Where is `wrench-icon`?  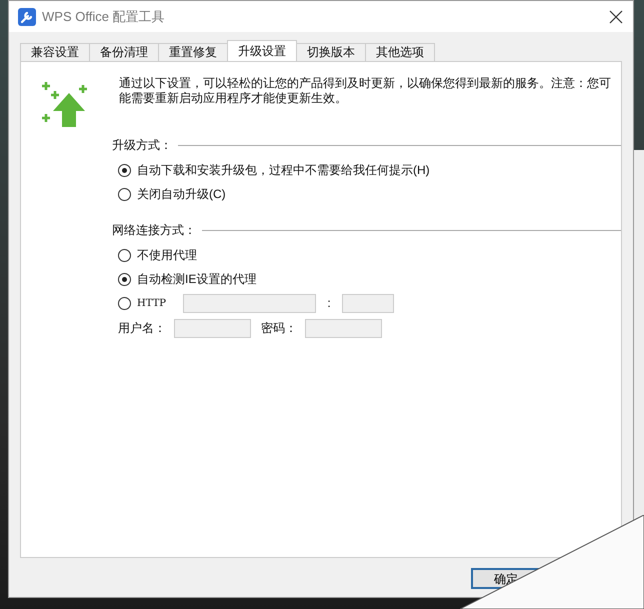 wrench-icon is located at coordinates (27, 17).